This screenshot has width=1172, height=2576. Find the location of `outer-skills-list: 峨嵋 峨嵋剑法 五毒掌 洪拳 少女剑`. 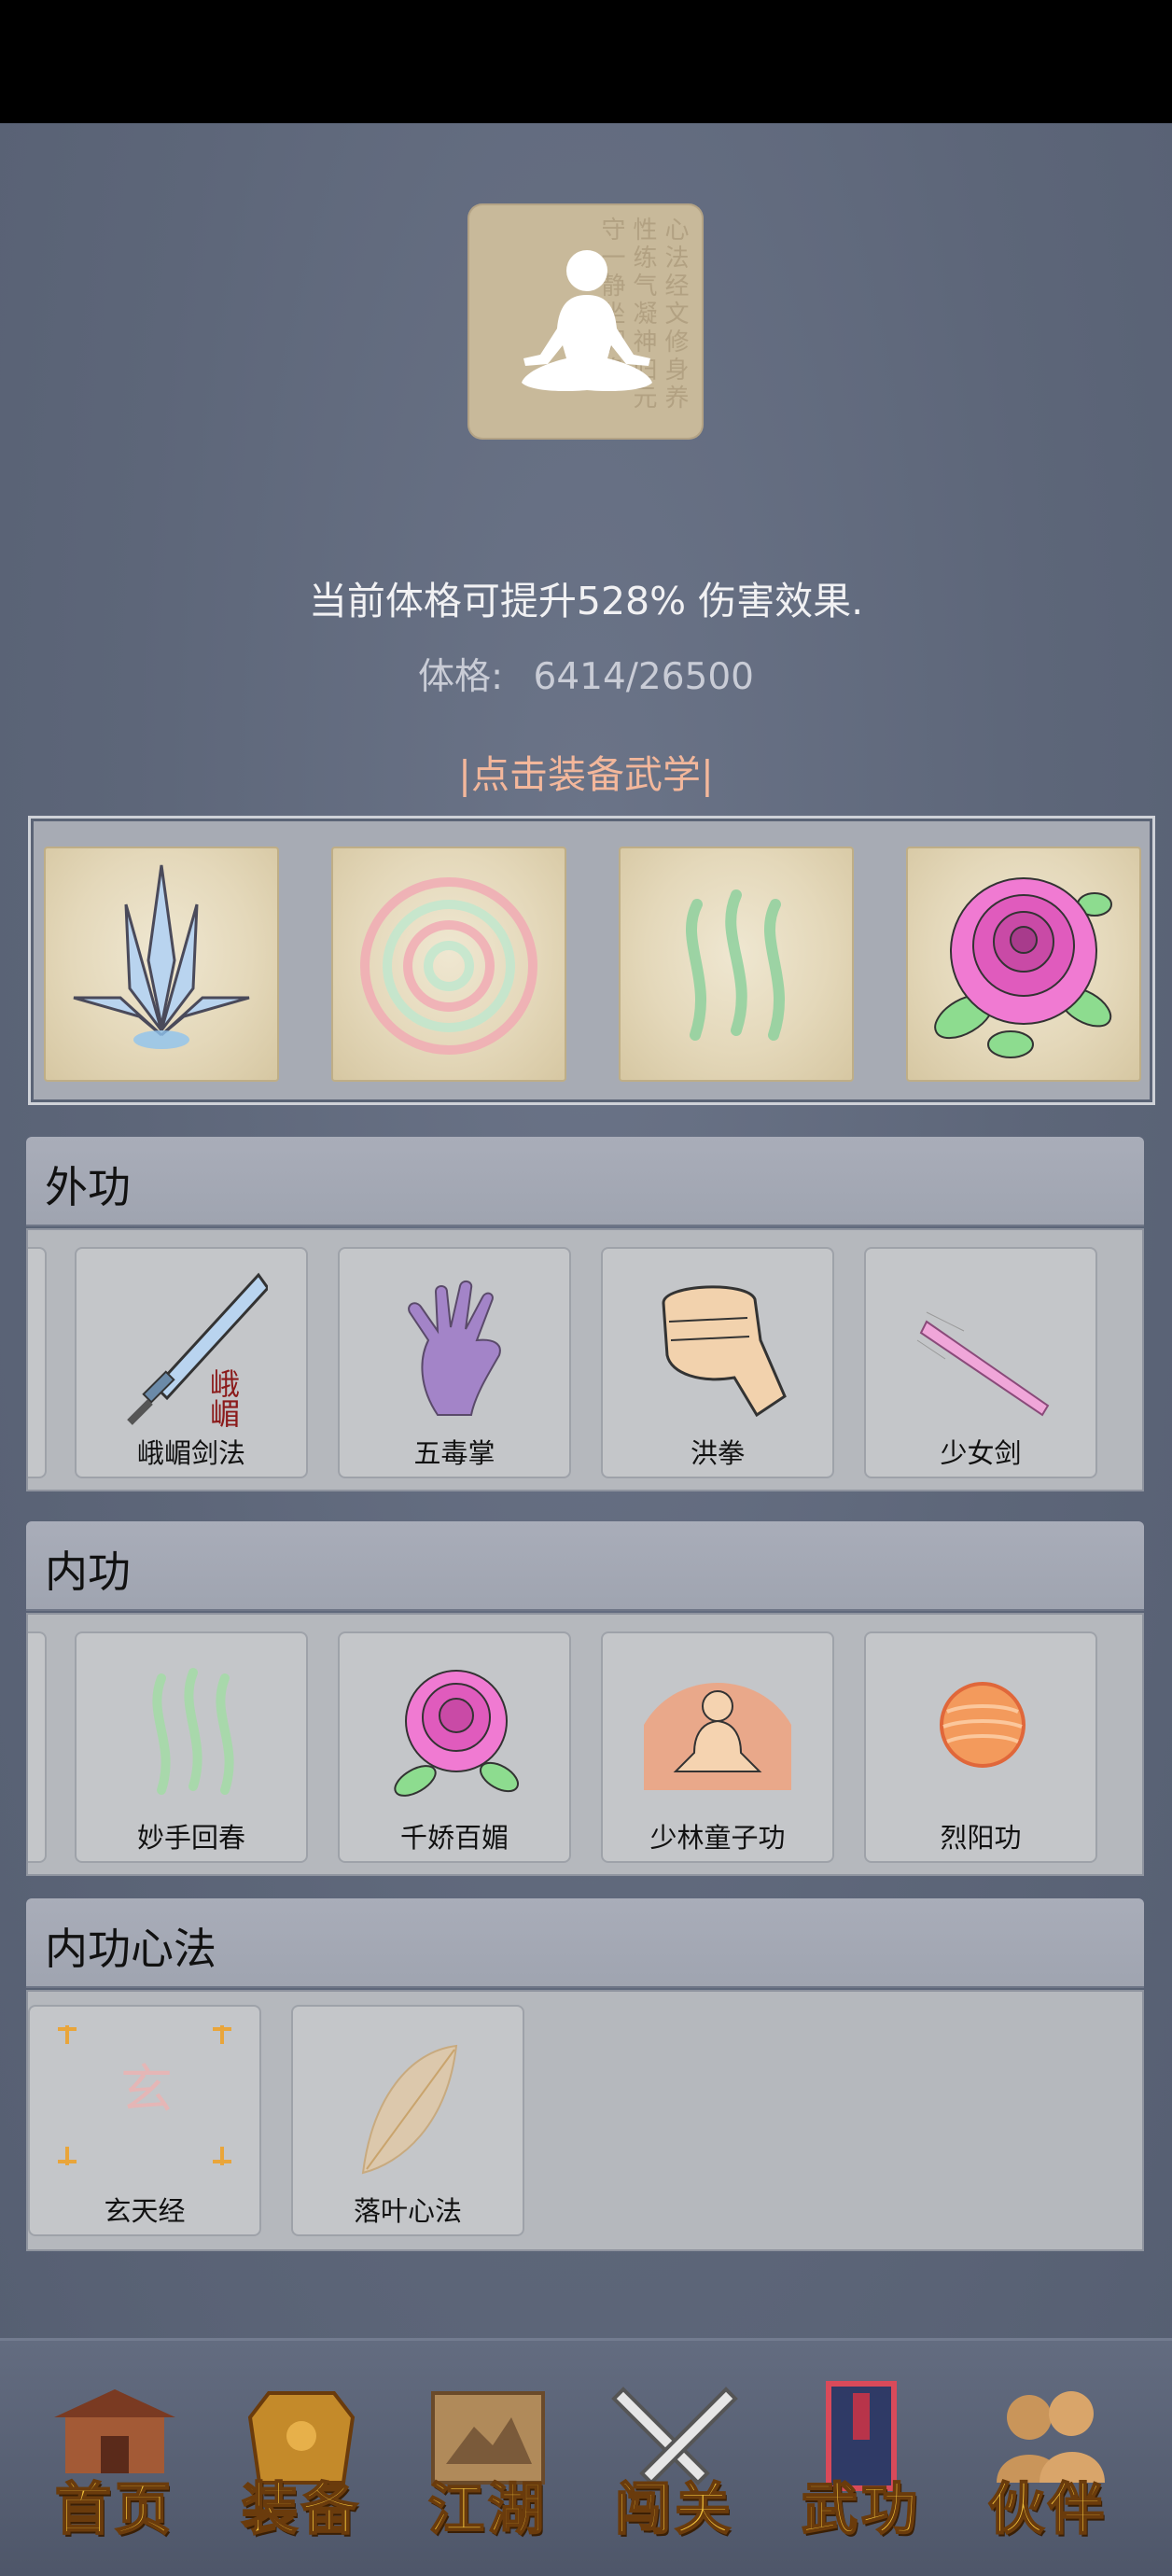

outer-skills-list: 峨嵋 峨嵋剑法 五毒掌 洪拳 少女剑 is located at coordinates (585, 1359).